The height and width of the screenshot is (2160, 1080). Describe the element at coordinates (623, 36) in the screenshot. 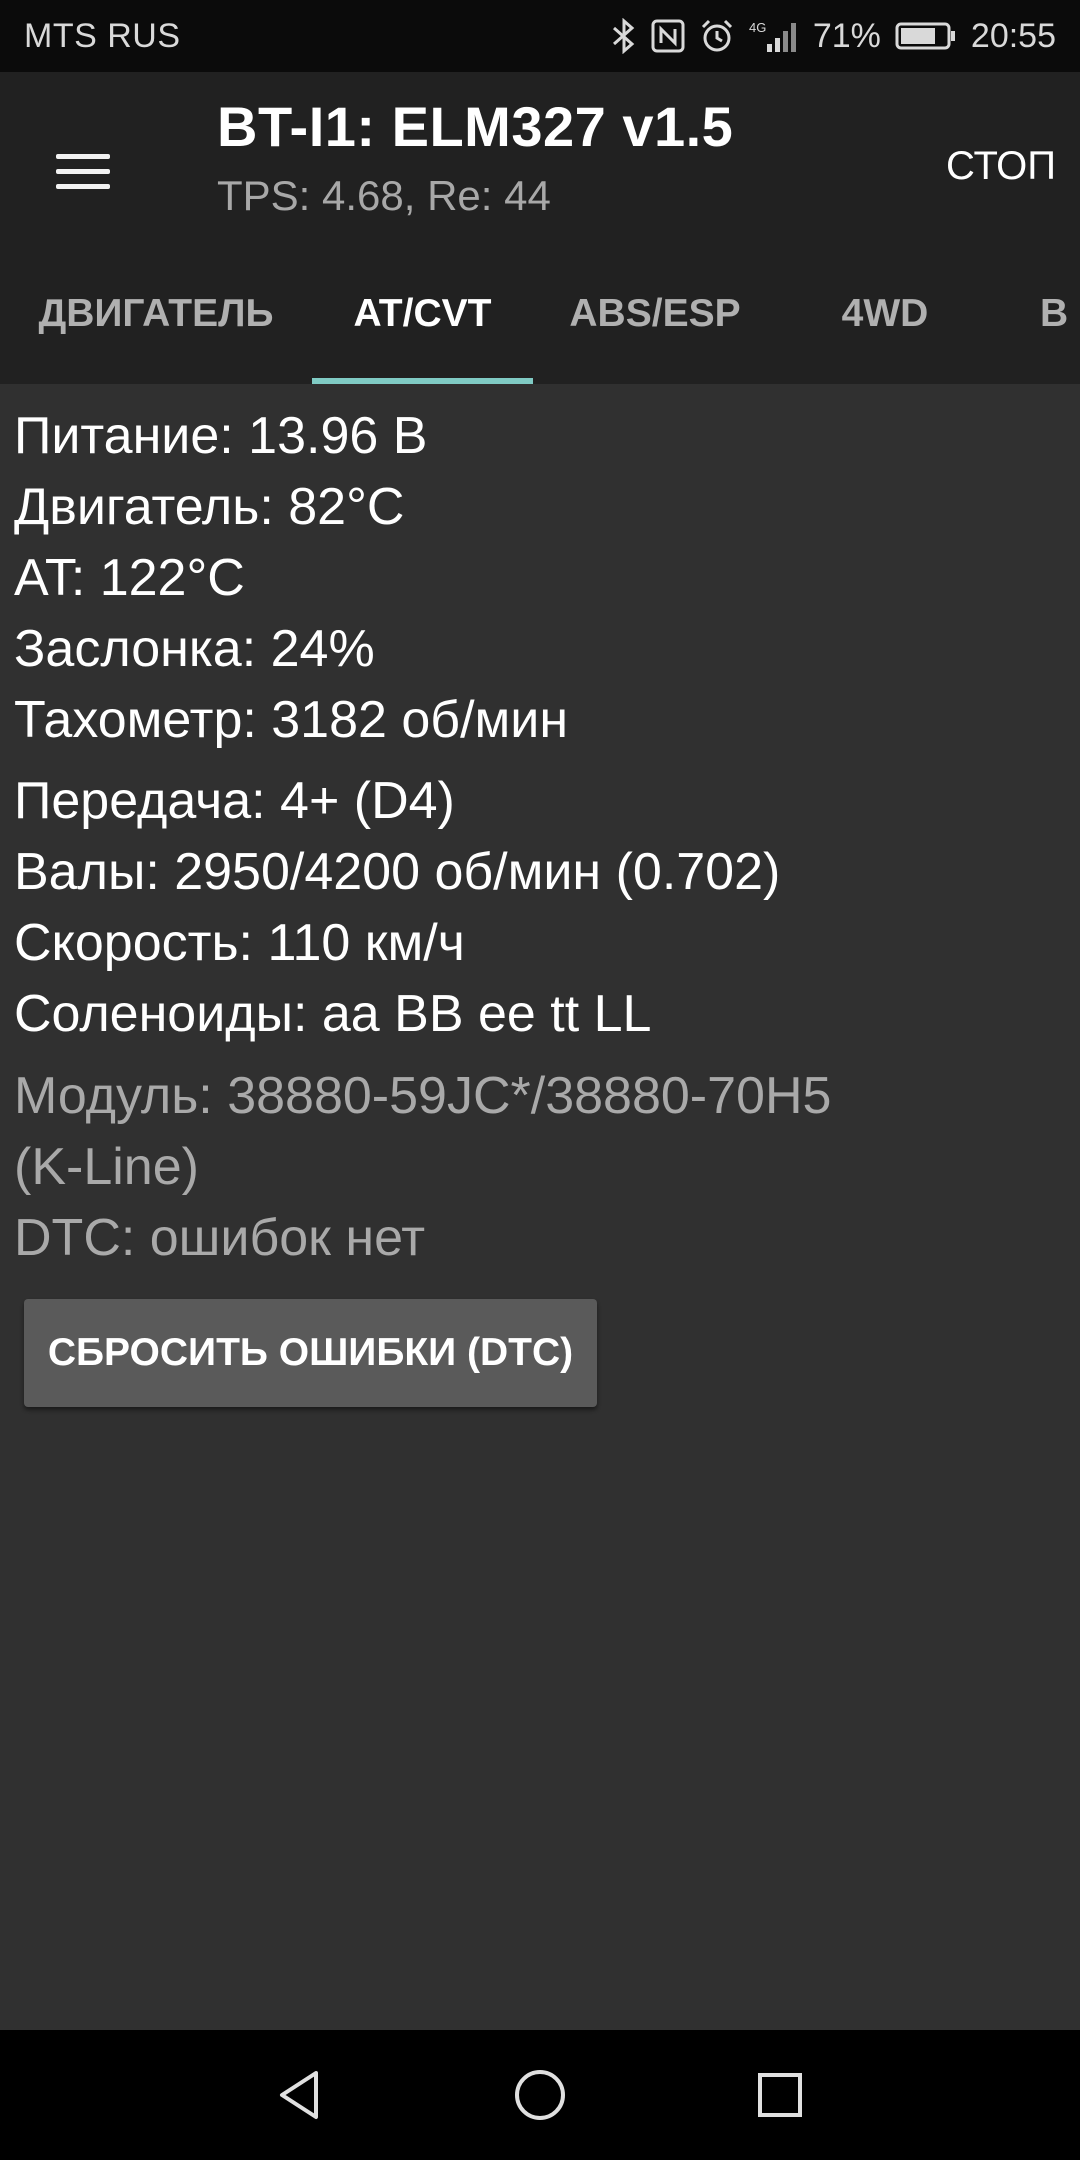

I see `bluetooth-icon` at that location.